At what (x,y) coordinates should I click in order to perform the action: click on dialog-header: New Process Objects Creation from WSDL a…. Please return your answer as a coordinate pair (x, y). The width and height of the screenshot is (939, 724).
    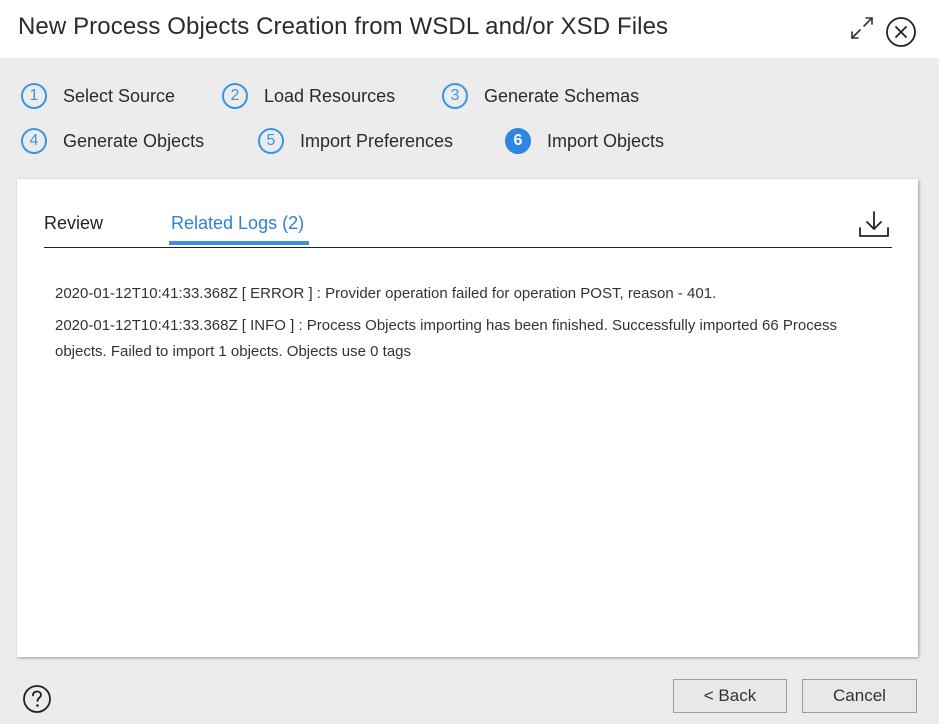
    Looking at the image, I should click on (469, 29).